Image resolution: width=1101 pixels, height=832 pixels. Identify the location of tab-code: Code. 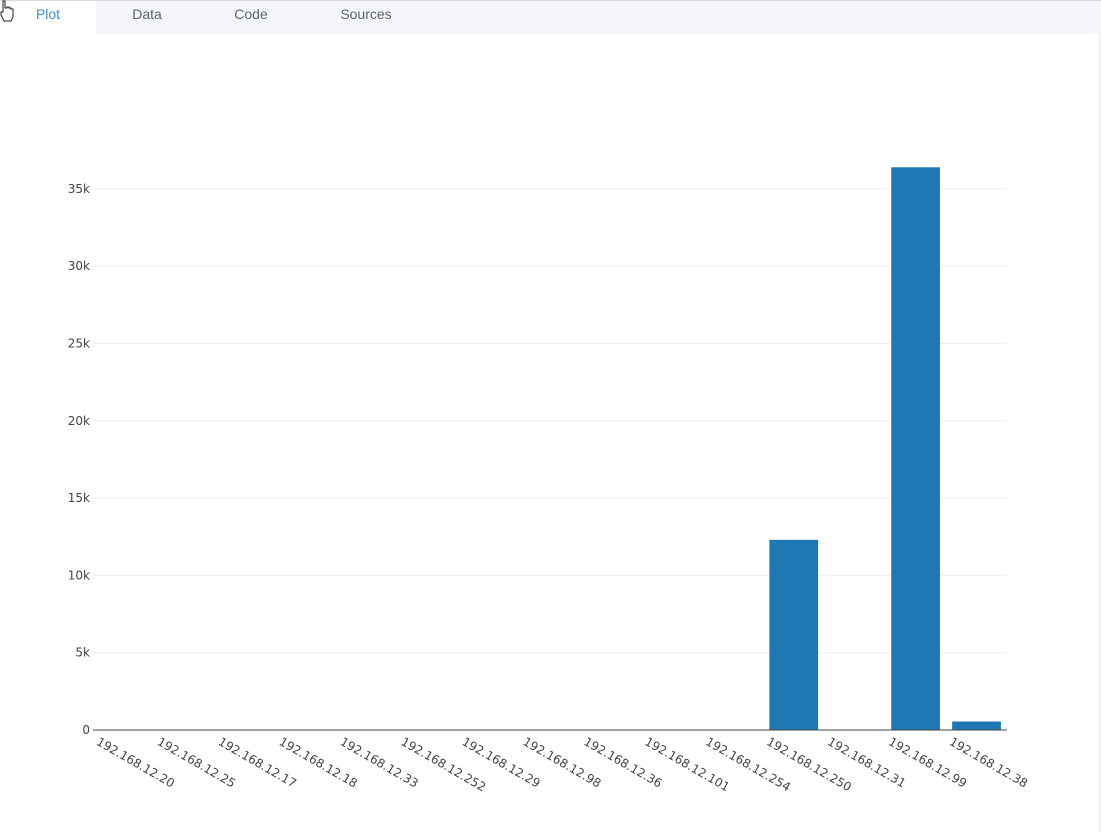
(251, 18).